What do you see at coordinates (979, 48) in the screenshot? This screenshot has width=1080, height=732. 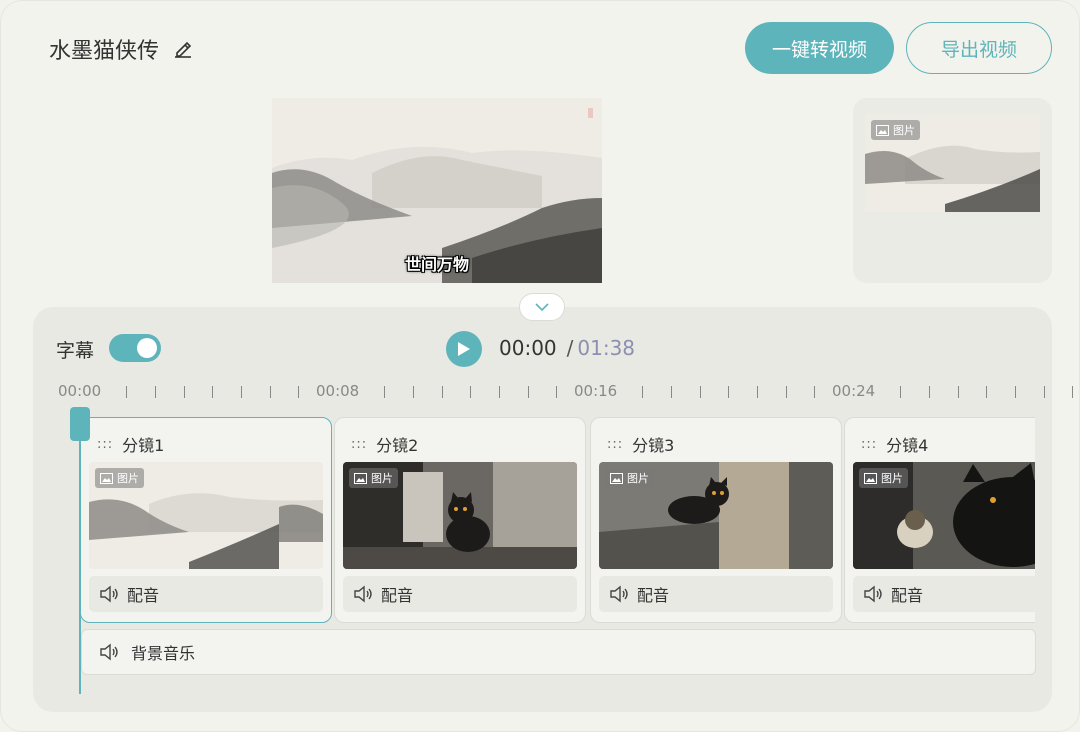 I see `export-video-button: 导出视频` at bounding box center [979, 48].